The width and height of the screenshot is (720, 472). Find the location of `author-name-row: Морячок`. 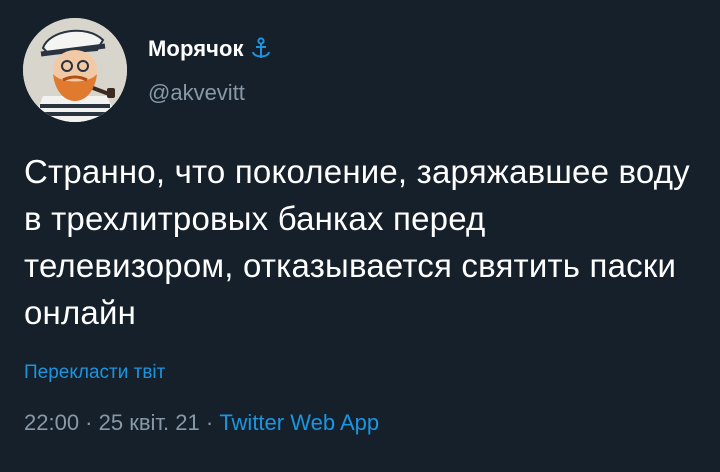

author-name-row: Морячок is located at coordinates (210, 49).